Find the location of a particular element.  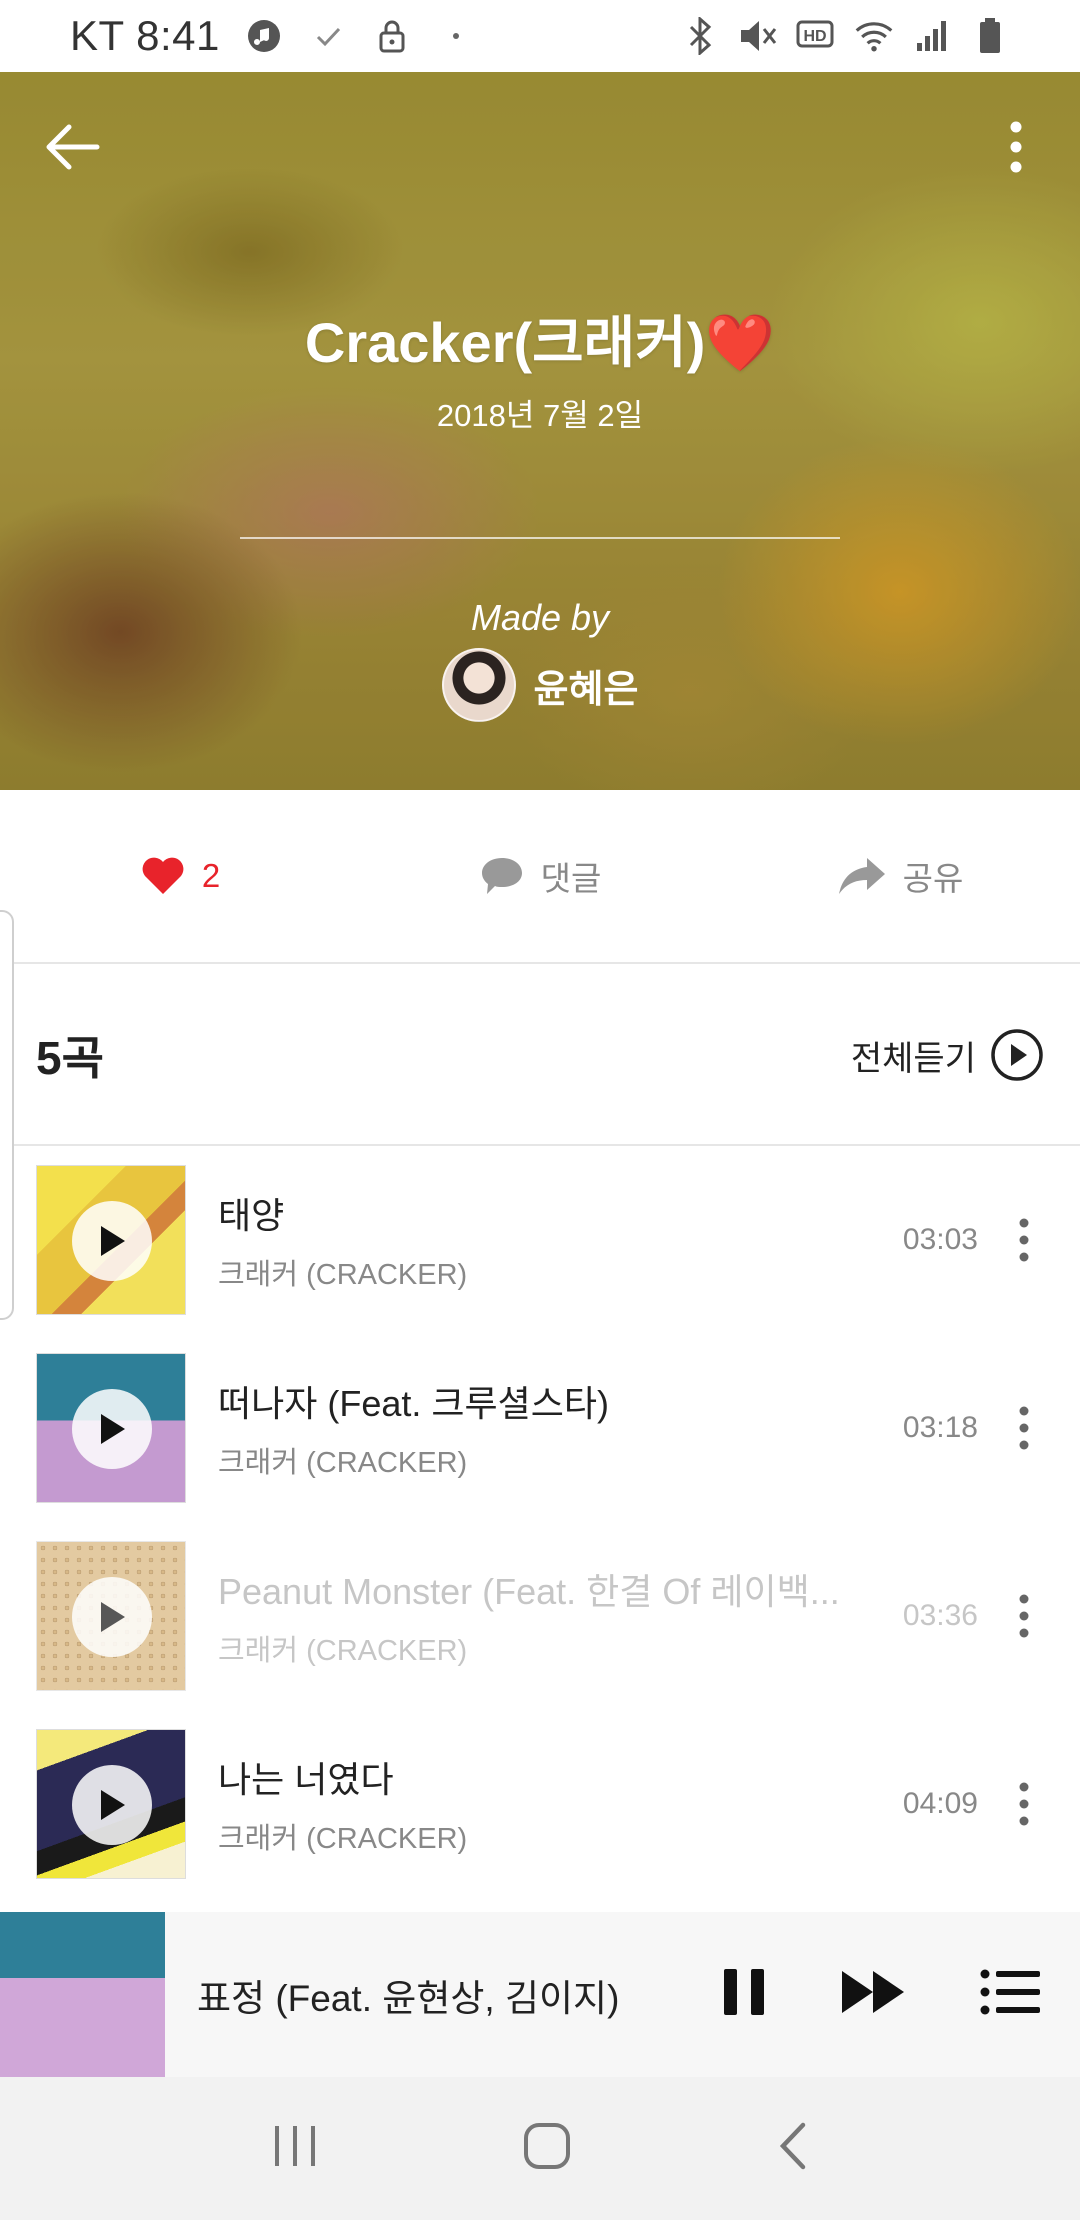

fast-forward-icon is located at coordinates (873, 1992).